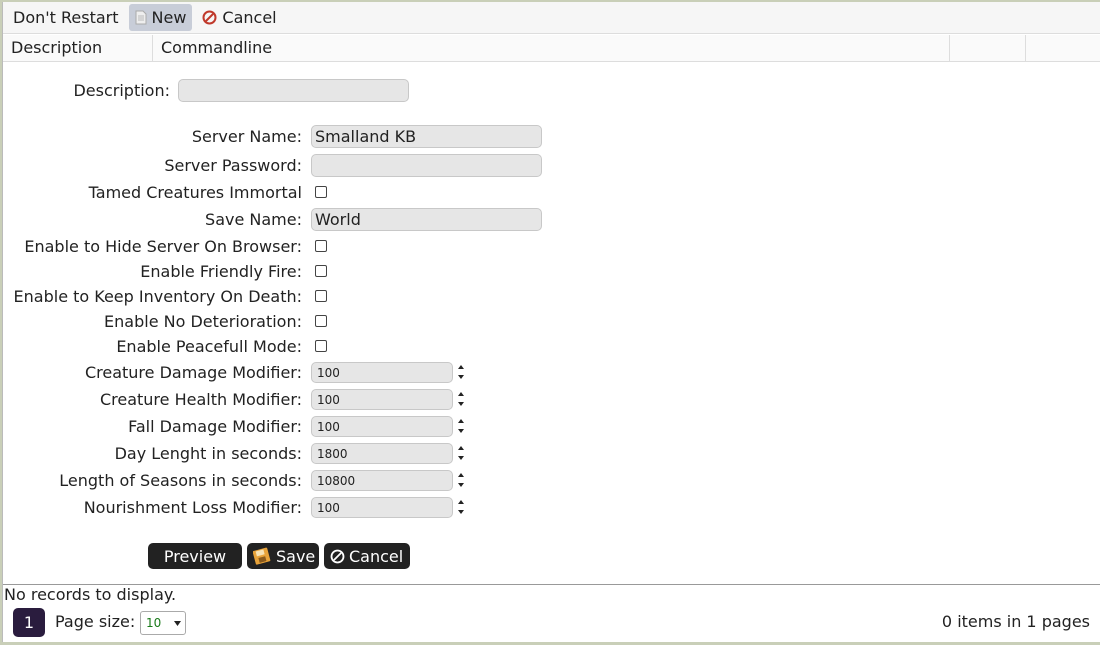 The height and width of the screenshot is (645, 1100). What do you see at coordinates (426, 136) in the screenshot?
I see `server-name-input` at bounding box center [426, 136].